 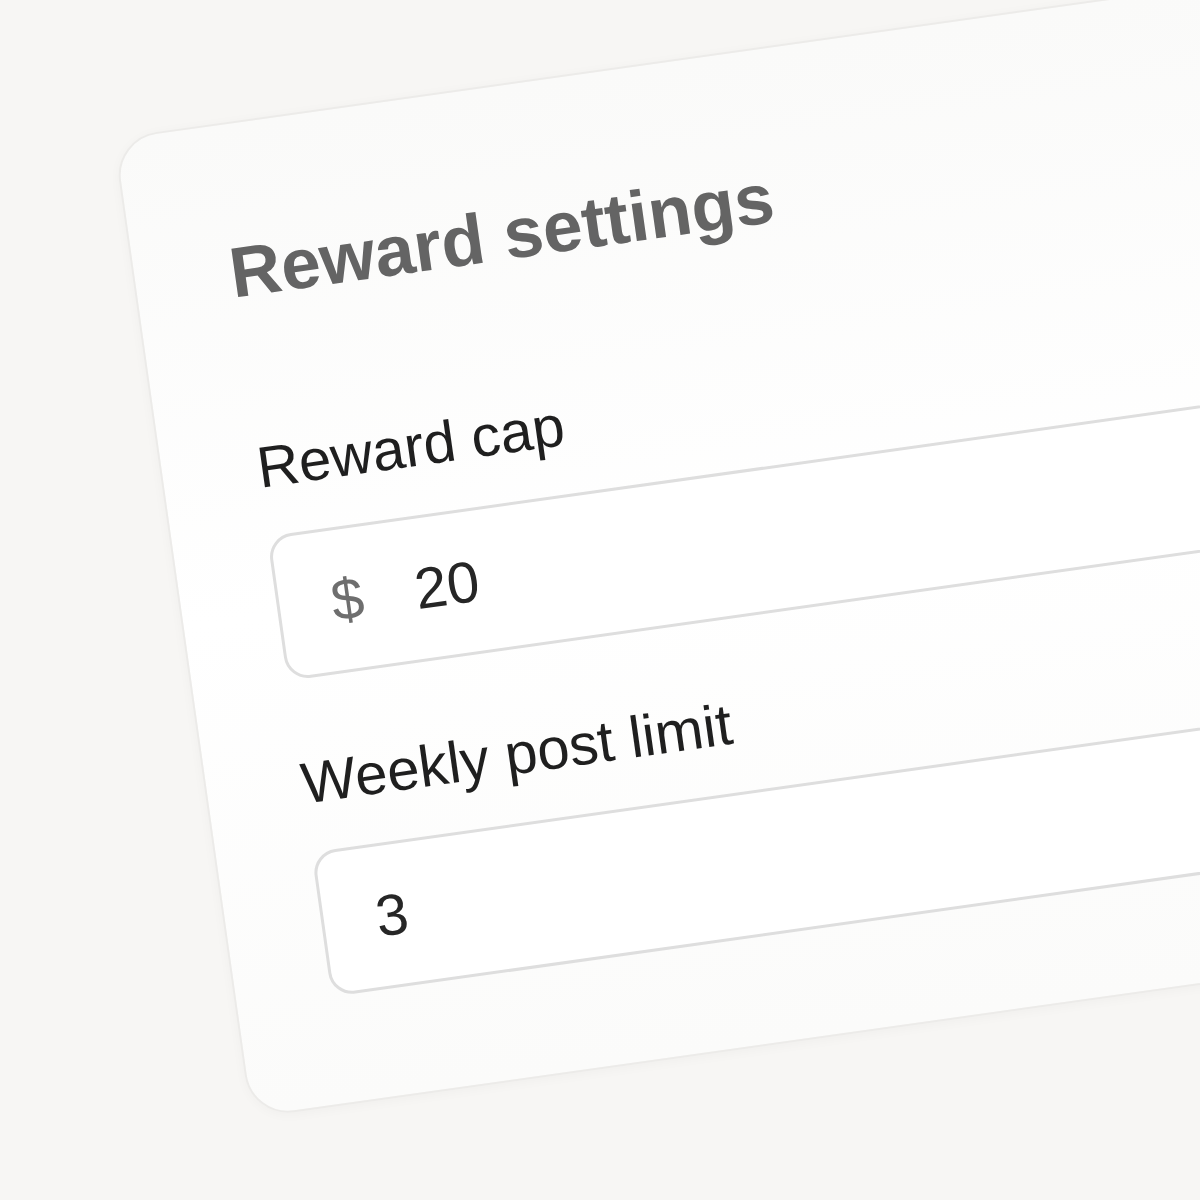 What do you see at coordinates (502, 235) in the screenshot?
I see `card-title: Reward settings` at bounding box center [502, 235].